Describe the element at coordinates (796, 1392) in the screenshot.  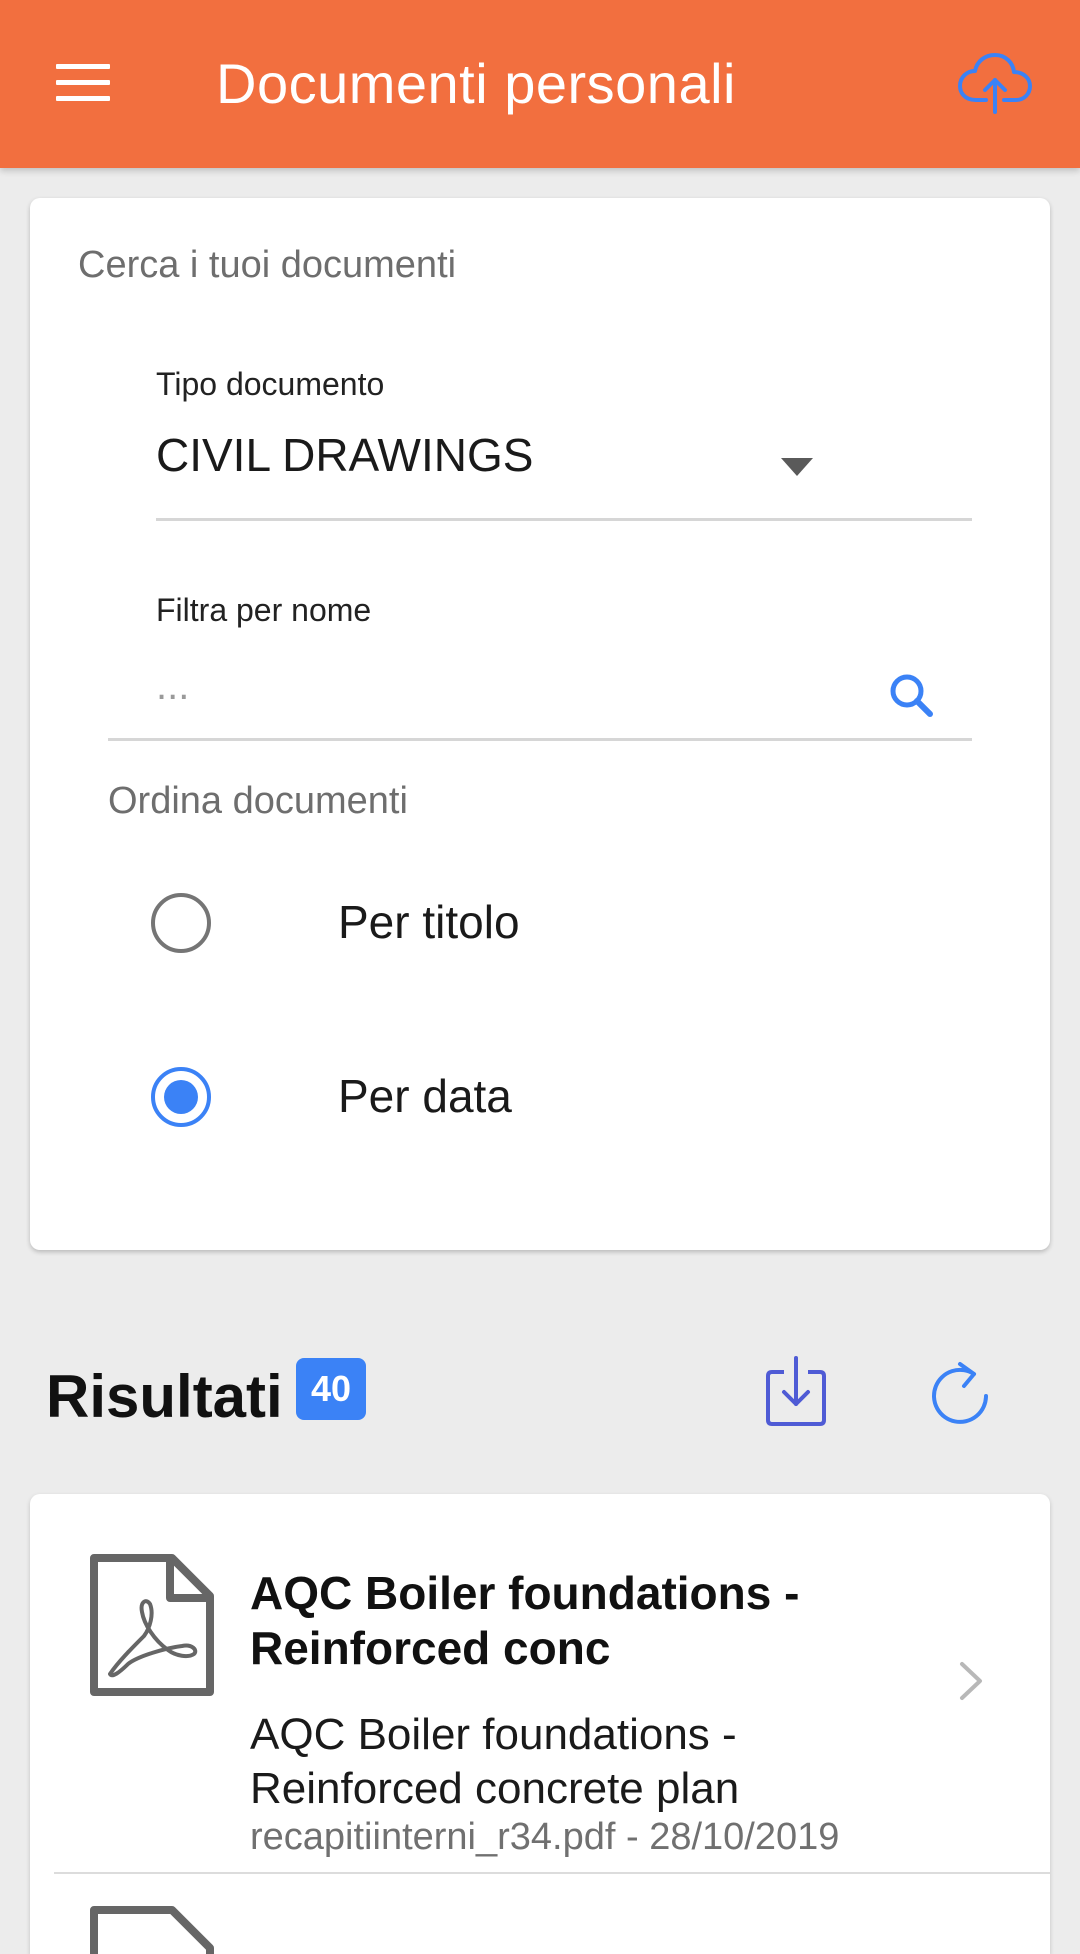
I see `download-icon` at that location.